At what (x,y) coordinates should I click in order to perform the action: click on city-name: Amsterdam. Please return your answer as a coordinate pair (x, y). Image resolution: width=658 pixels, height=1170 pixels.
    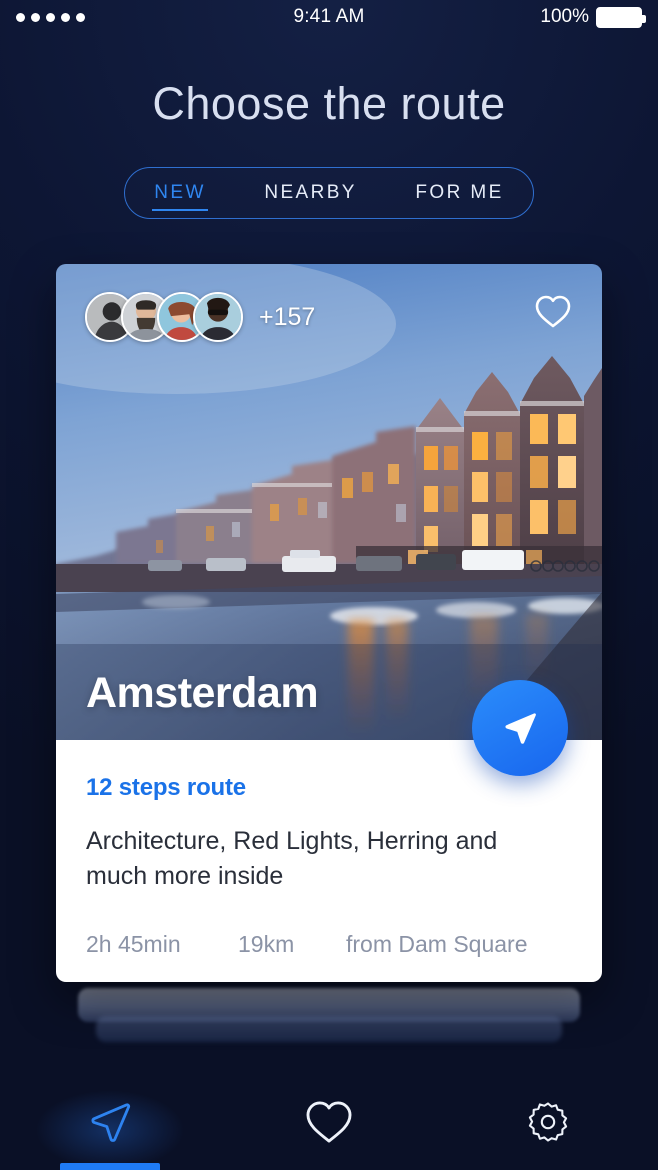
    Looking at the image, I should click on (202, 693).